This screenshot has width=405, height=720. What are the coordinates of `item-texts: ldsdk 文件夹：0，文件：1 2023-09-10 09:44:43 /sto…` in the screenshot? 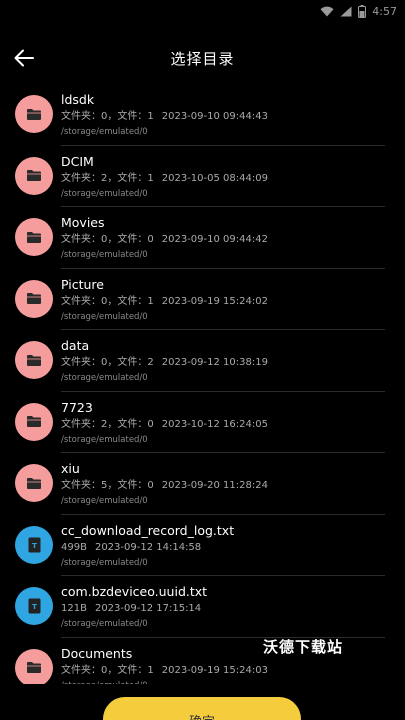 It's located at (223, 114).